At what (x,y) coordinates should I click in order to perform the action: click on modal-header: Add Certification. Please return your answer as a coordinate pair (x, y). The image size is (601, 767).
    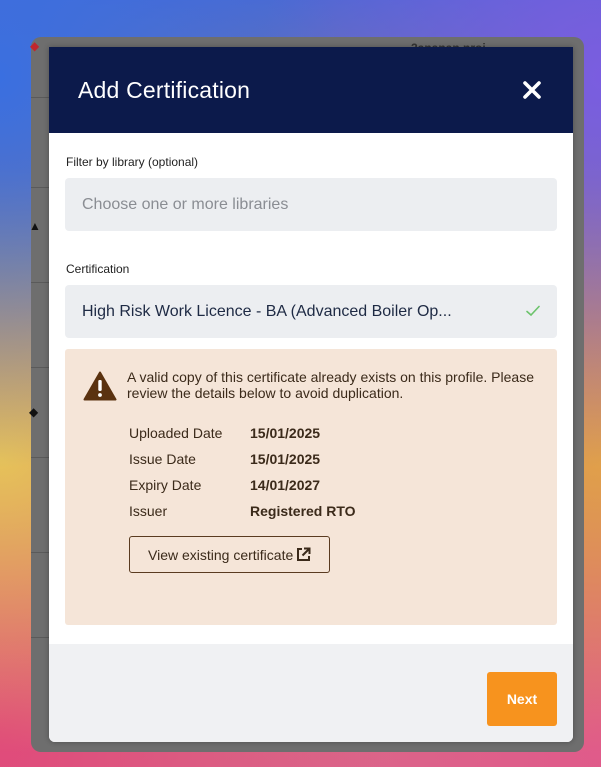
    Looking at the image, I should click on (311, 90).